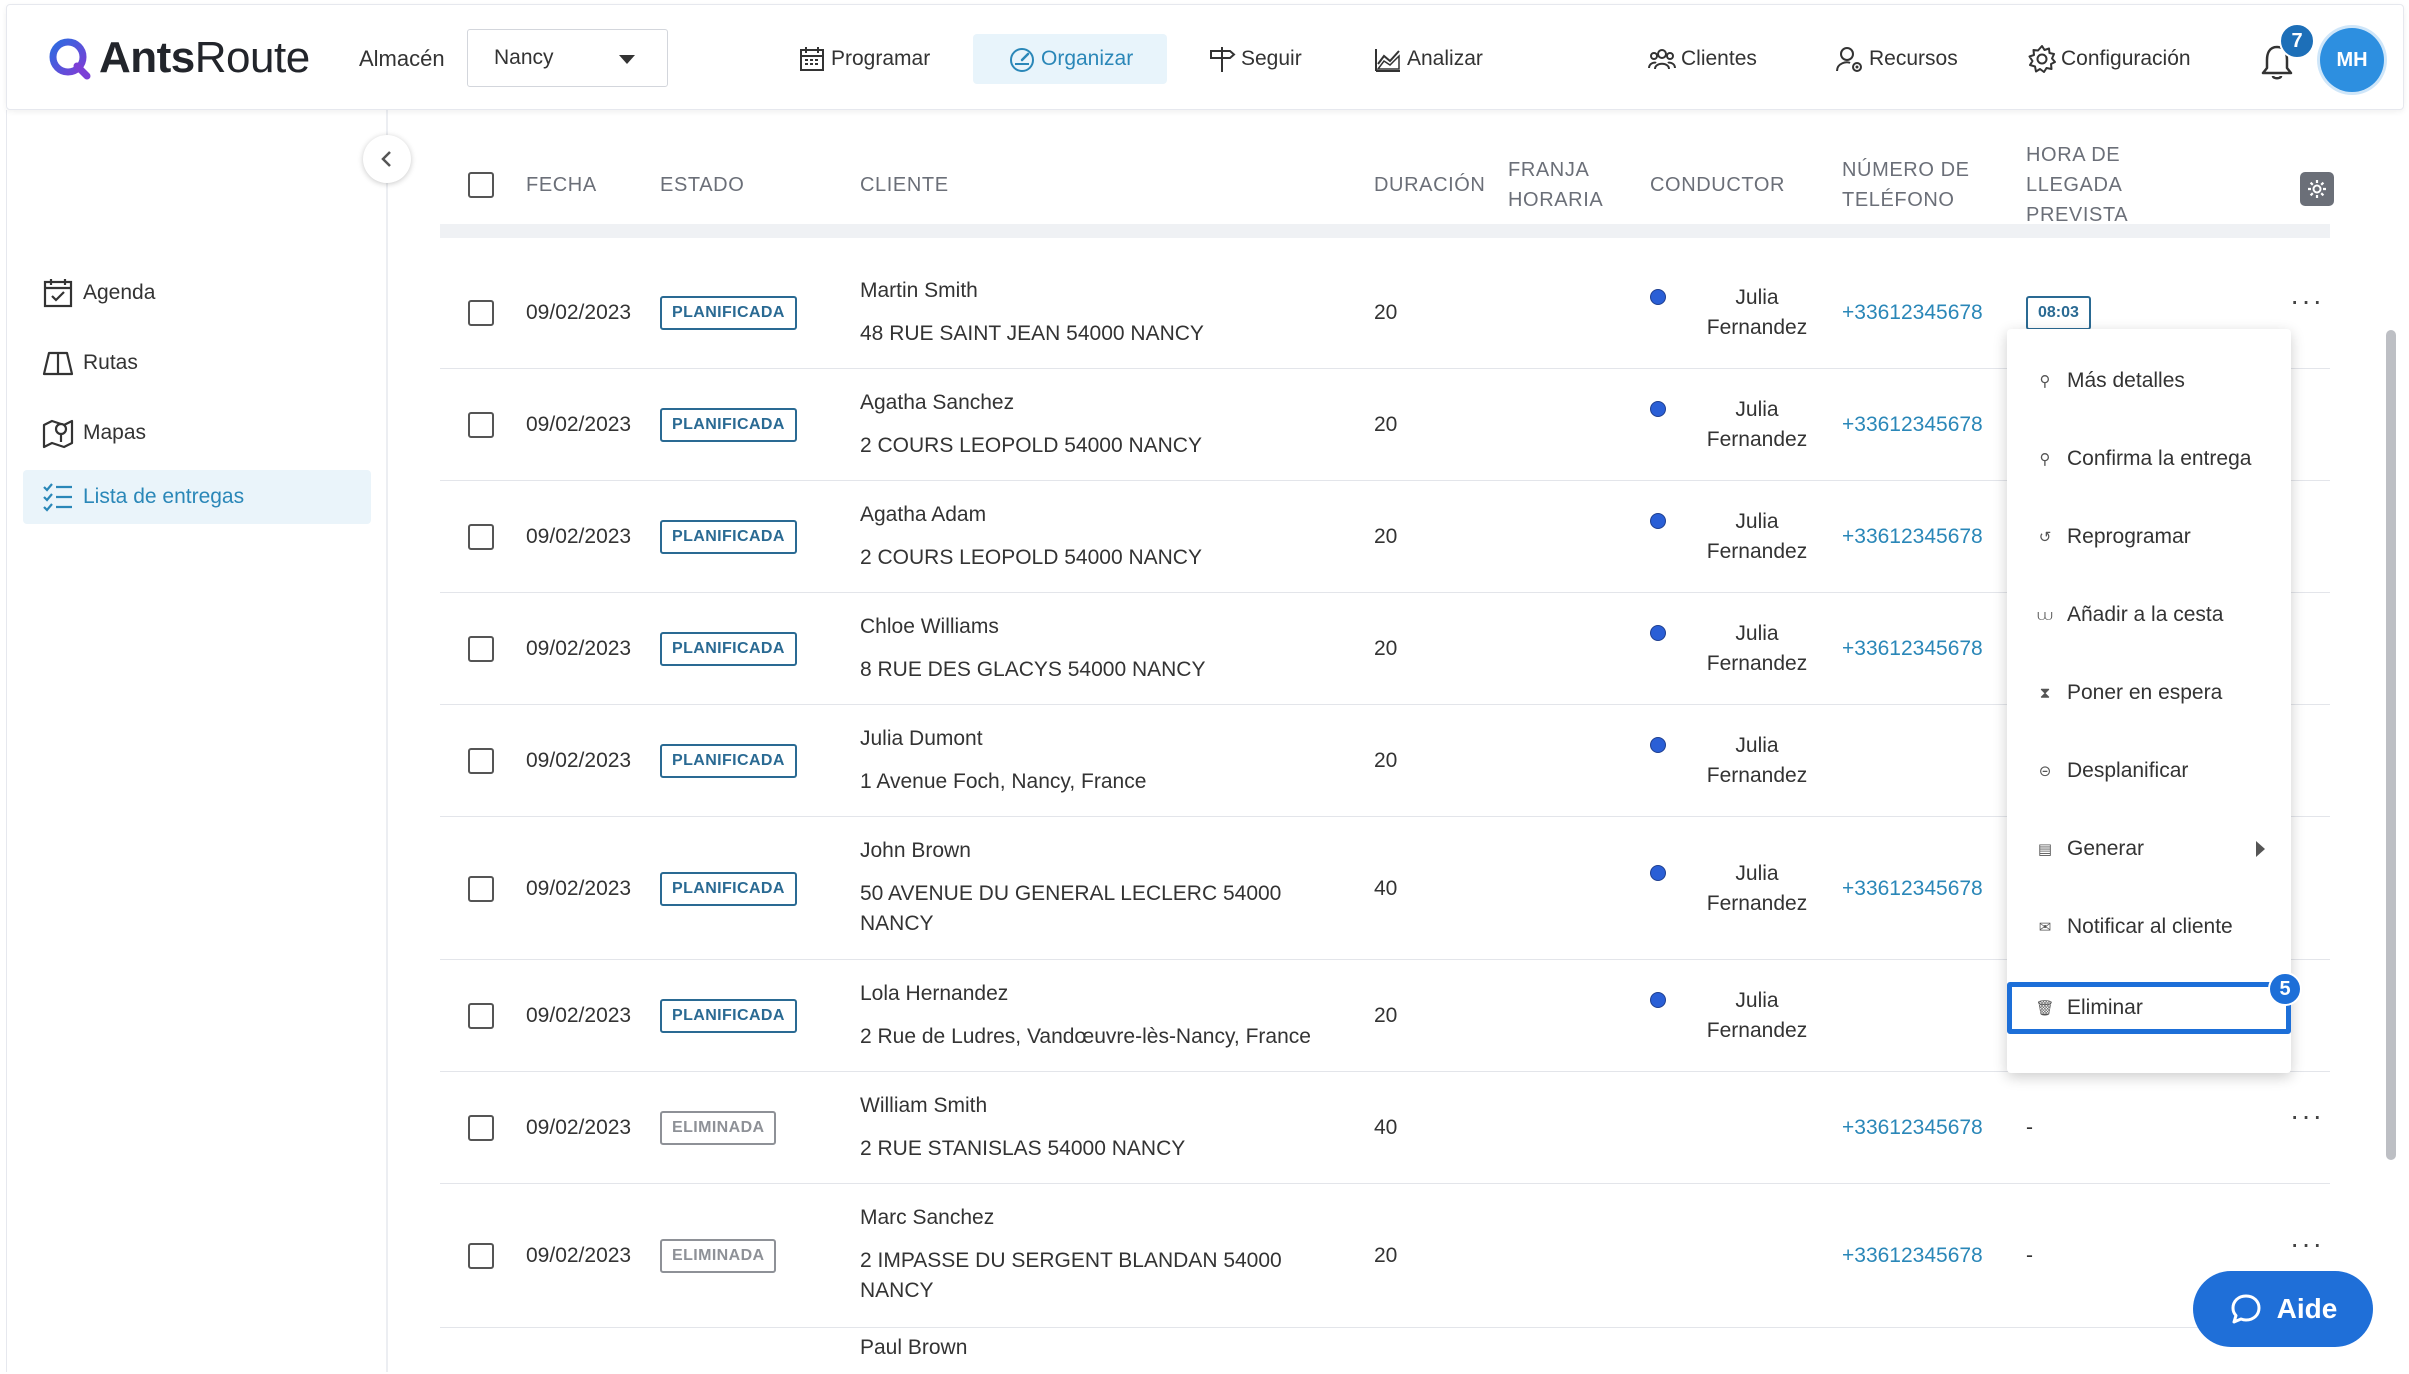 The image size is (2409, 1374). Describe the element at coordinates (1385, 1351) in the screenshot. I see `table-row: Paul Brown` at that location.